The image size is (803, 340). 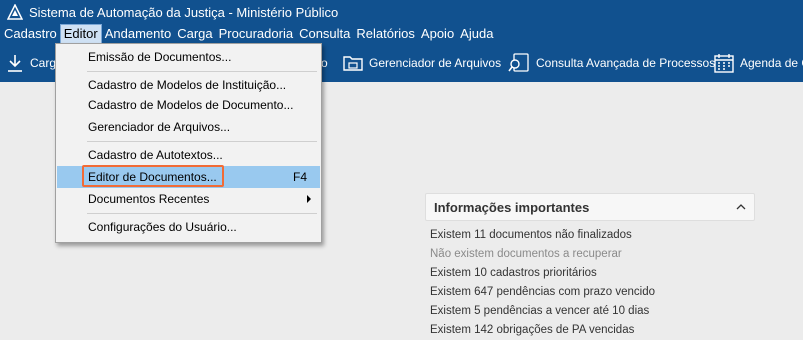 I want to click on download-icon, so click(x=15, y=63).